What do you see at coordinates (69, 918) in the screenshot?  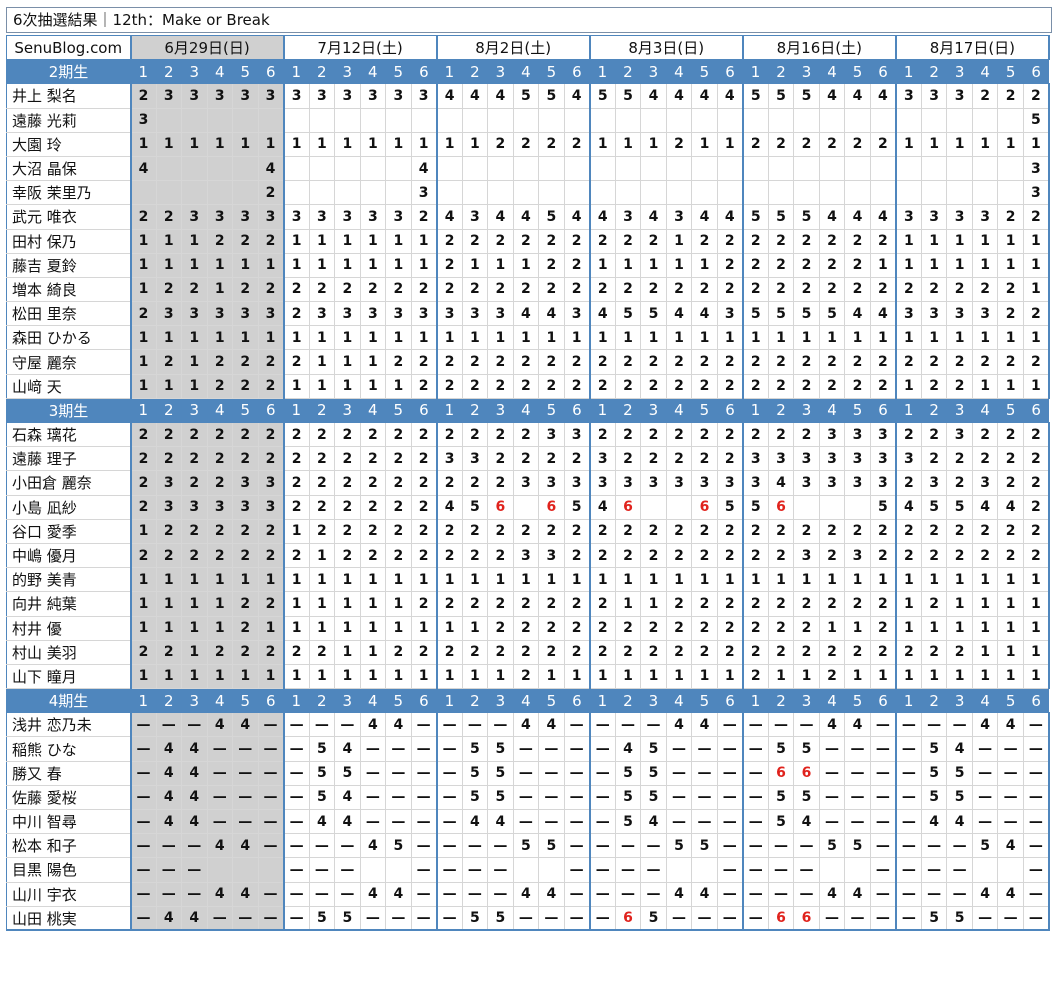 I see `member-name: 山田 桃実` at bounding box center [69, 918].